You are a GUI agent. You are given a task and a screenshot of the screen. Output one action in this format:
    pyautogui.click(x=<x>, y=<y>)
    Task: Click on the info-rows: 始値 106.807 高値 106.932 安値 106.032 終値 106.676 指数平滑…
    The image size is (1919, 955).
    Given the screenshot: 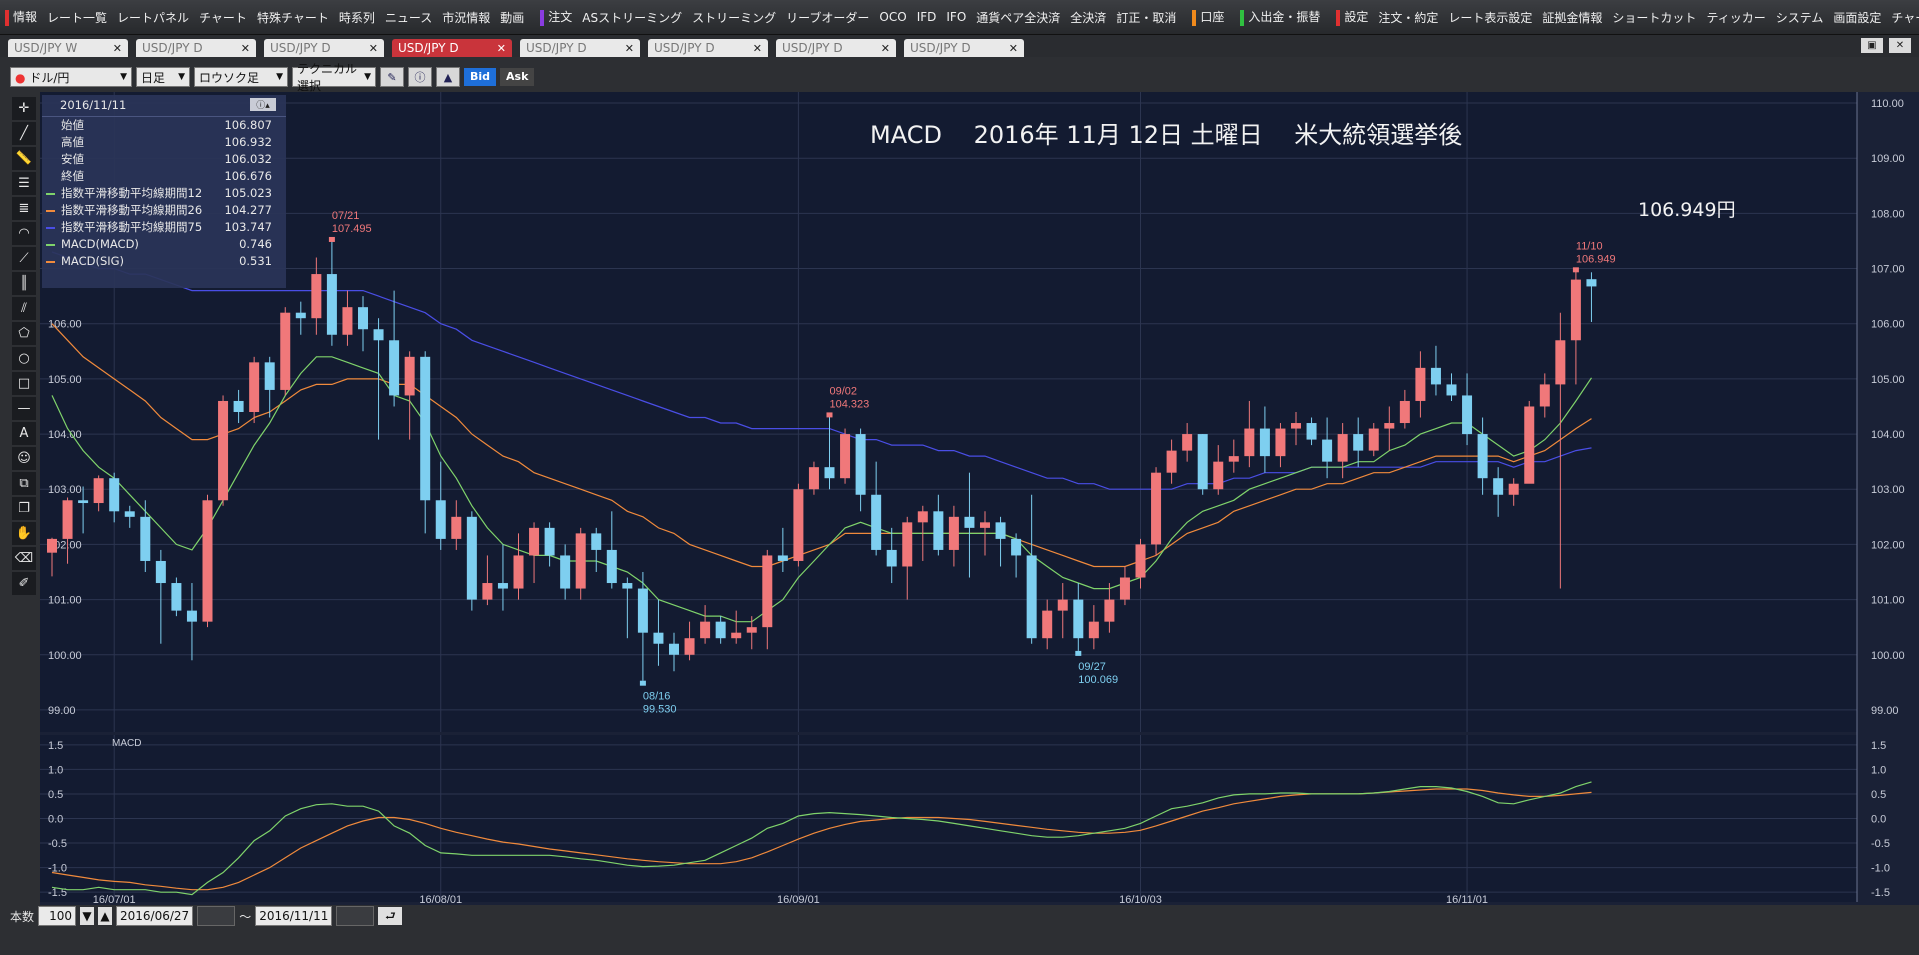 What is the action you would take?
    pyautogui.click(x=164, y=193)
    